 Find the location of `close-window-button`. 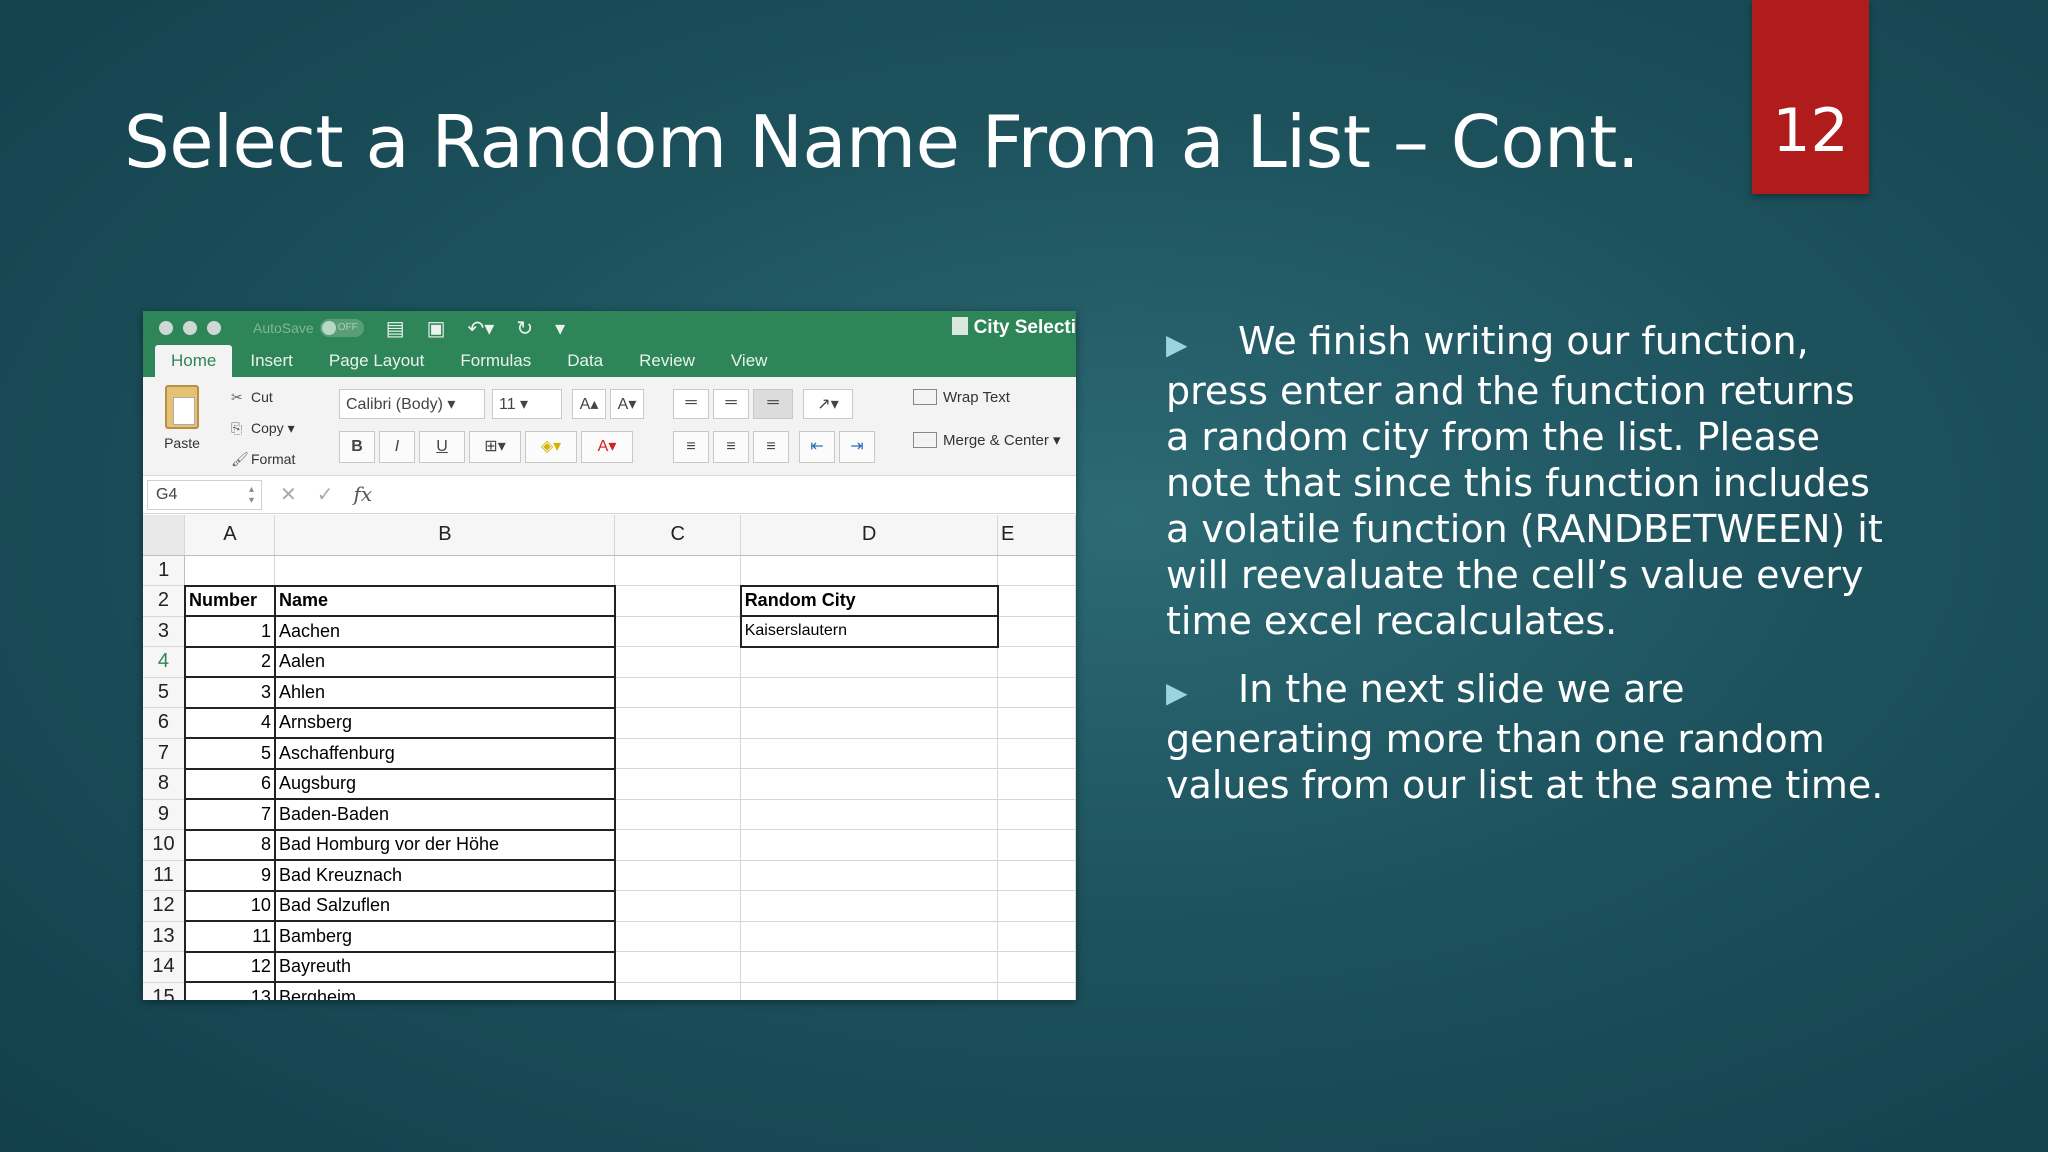

close-window-button is located at coordinates (166, 328).